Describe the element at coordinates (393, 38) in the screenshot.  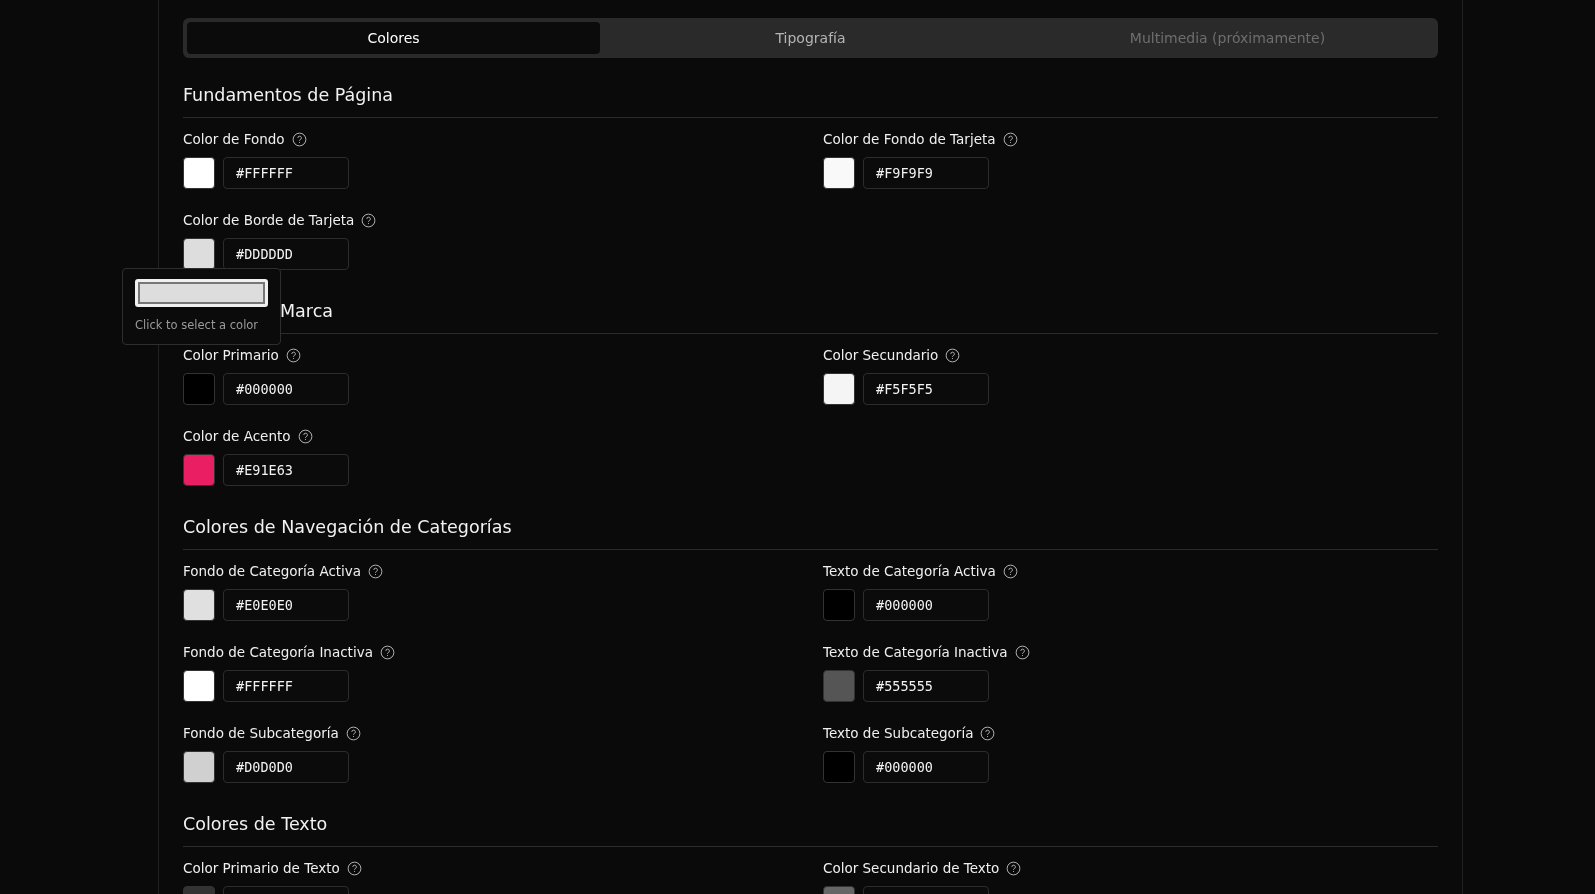
I see `tab: Colores` at that location.